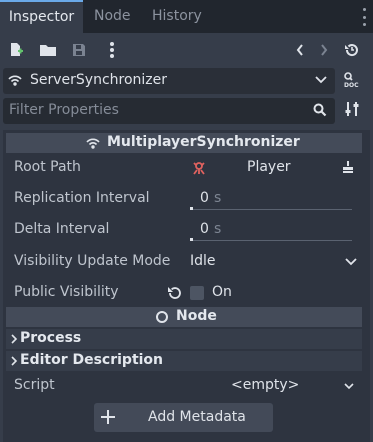  What do you see at coordinates (82, 198) in the screenshot?
I see `replication-interval-label: Replication Interval` at bounding box center [82, 198].